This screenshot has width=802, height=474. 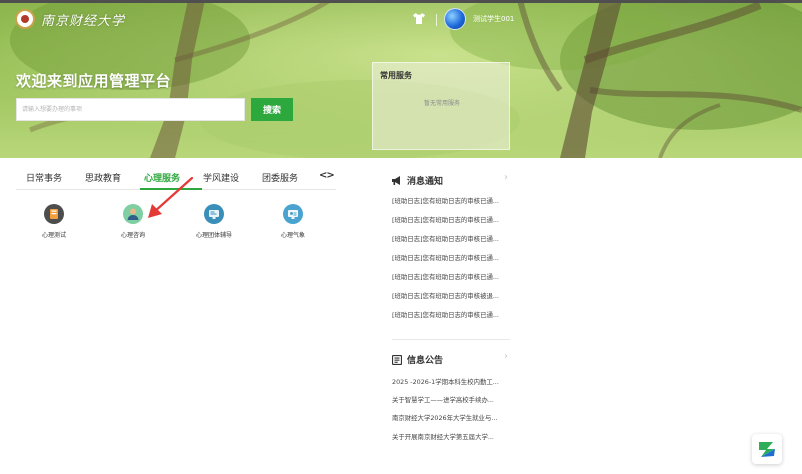 I want to click on app-label: 心理测试, so click(x=53, y=235).